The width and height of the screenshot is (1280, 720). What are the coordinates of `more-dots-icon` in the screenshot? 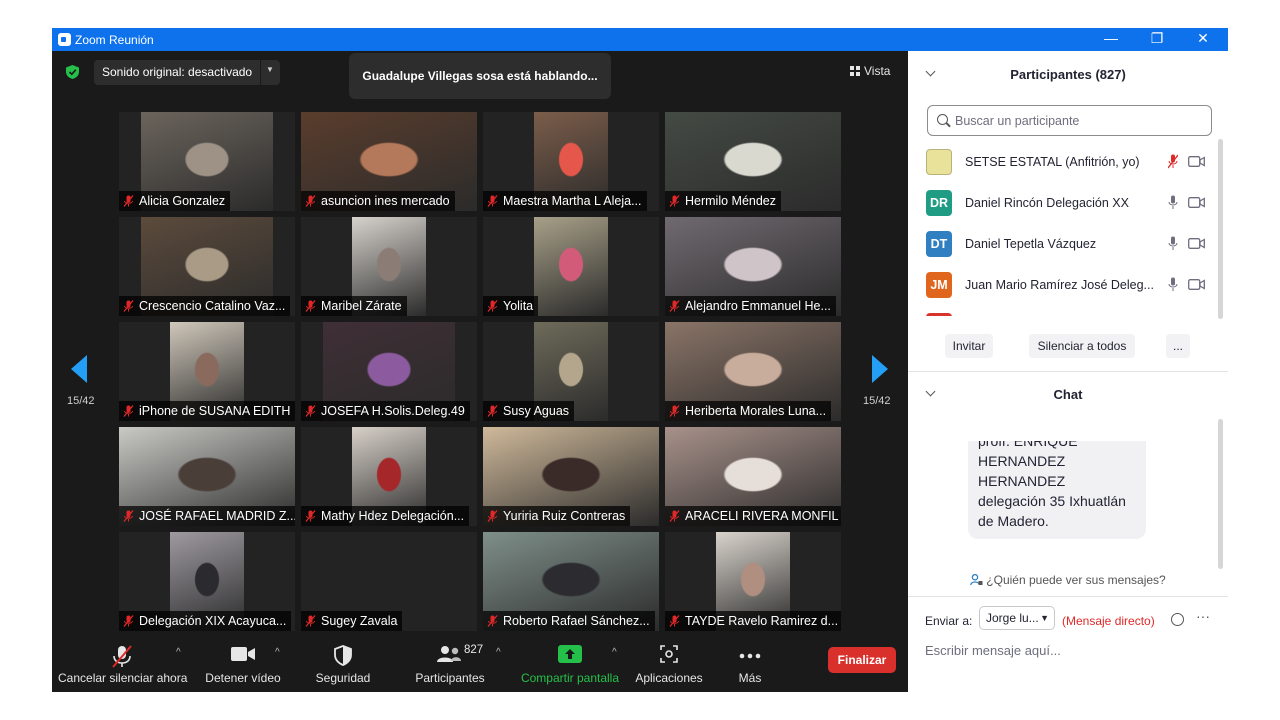 It's located at (750, 656).